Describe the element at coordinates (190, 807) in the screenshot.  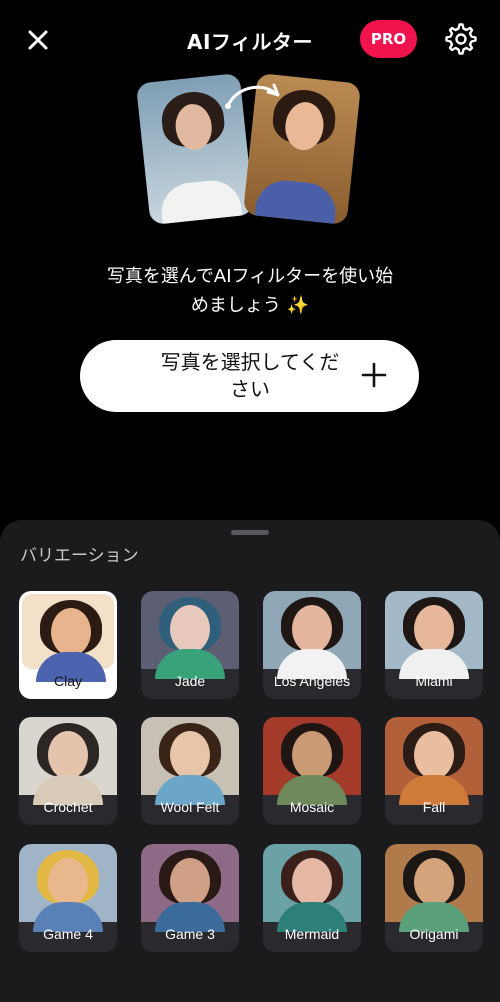
I see `filter-label: Wool Felt` at that location.